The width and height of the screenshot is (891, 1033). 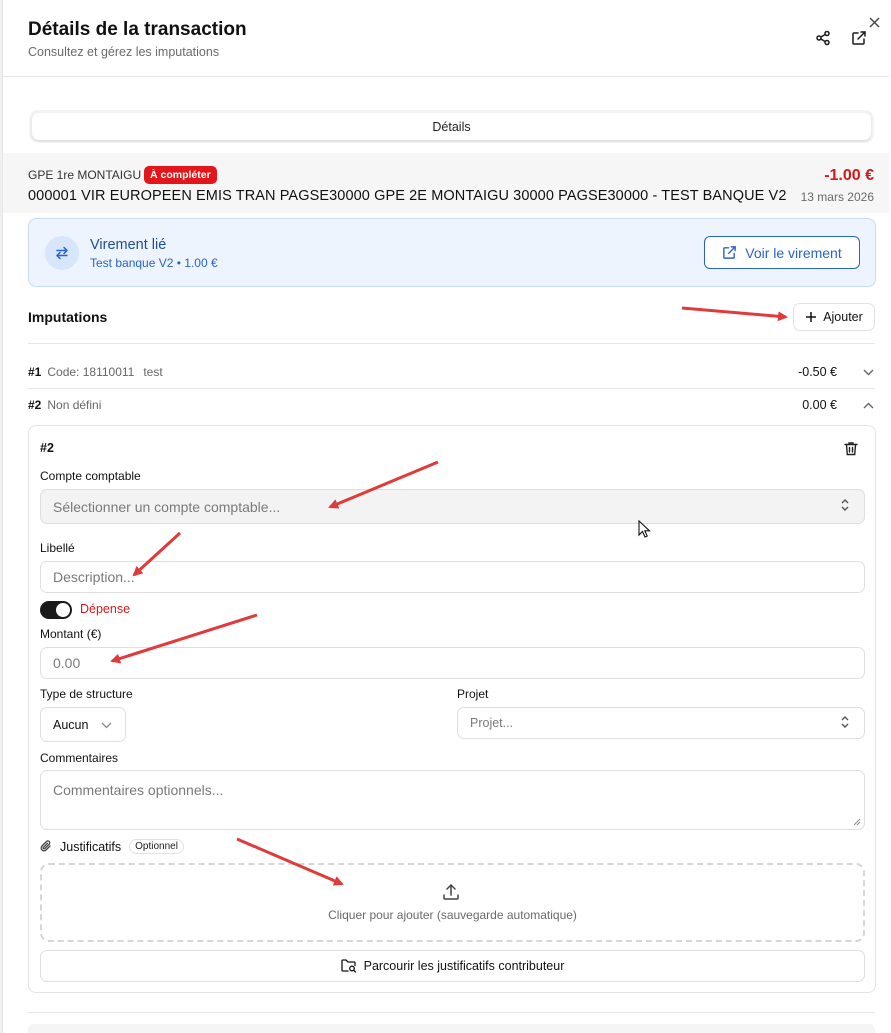 I want to click on close-button, so click(x=874, y=22).